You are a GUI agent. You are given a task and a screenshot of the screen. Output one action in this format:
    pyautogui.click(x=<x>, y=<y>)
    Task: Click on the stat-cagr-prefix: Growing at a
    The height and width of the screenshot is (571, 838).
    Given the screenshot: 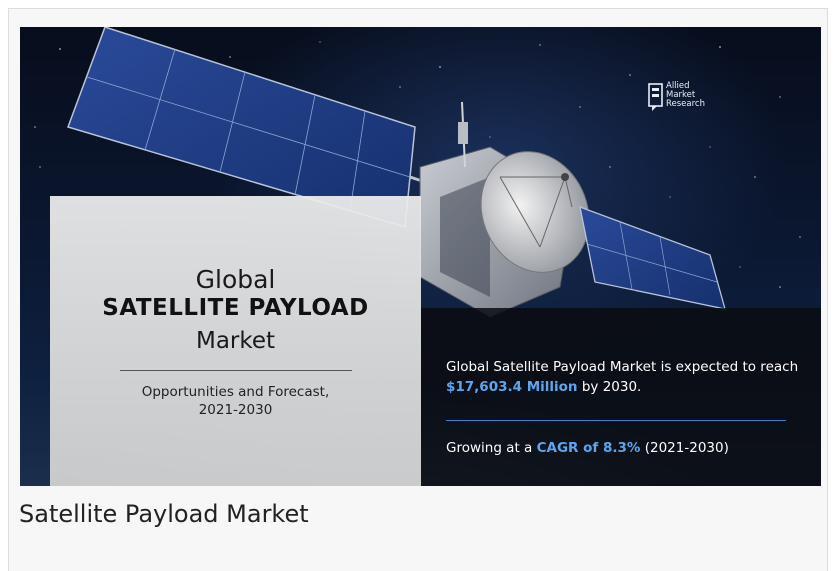 What is the action you would take?
    pyautogui.click(x=491, y=448)
    